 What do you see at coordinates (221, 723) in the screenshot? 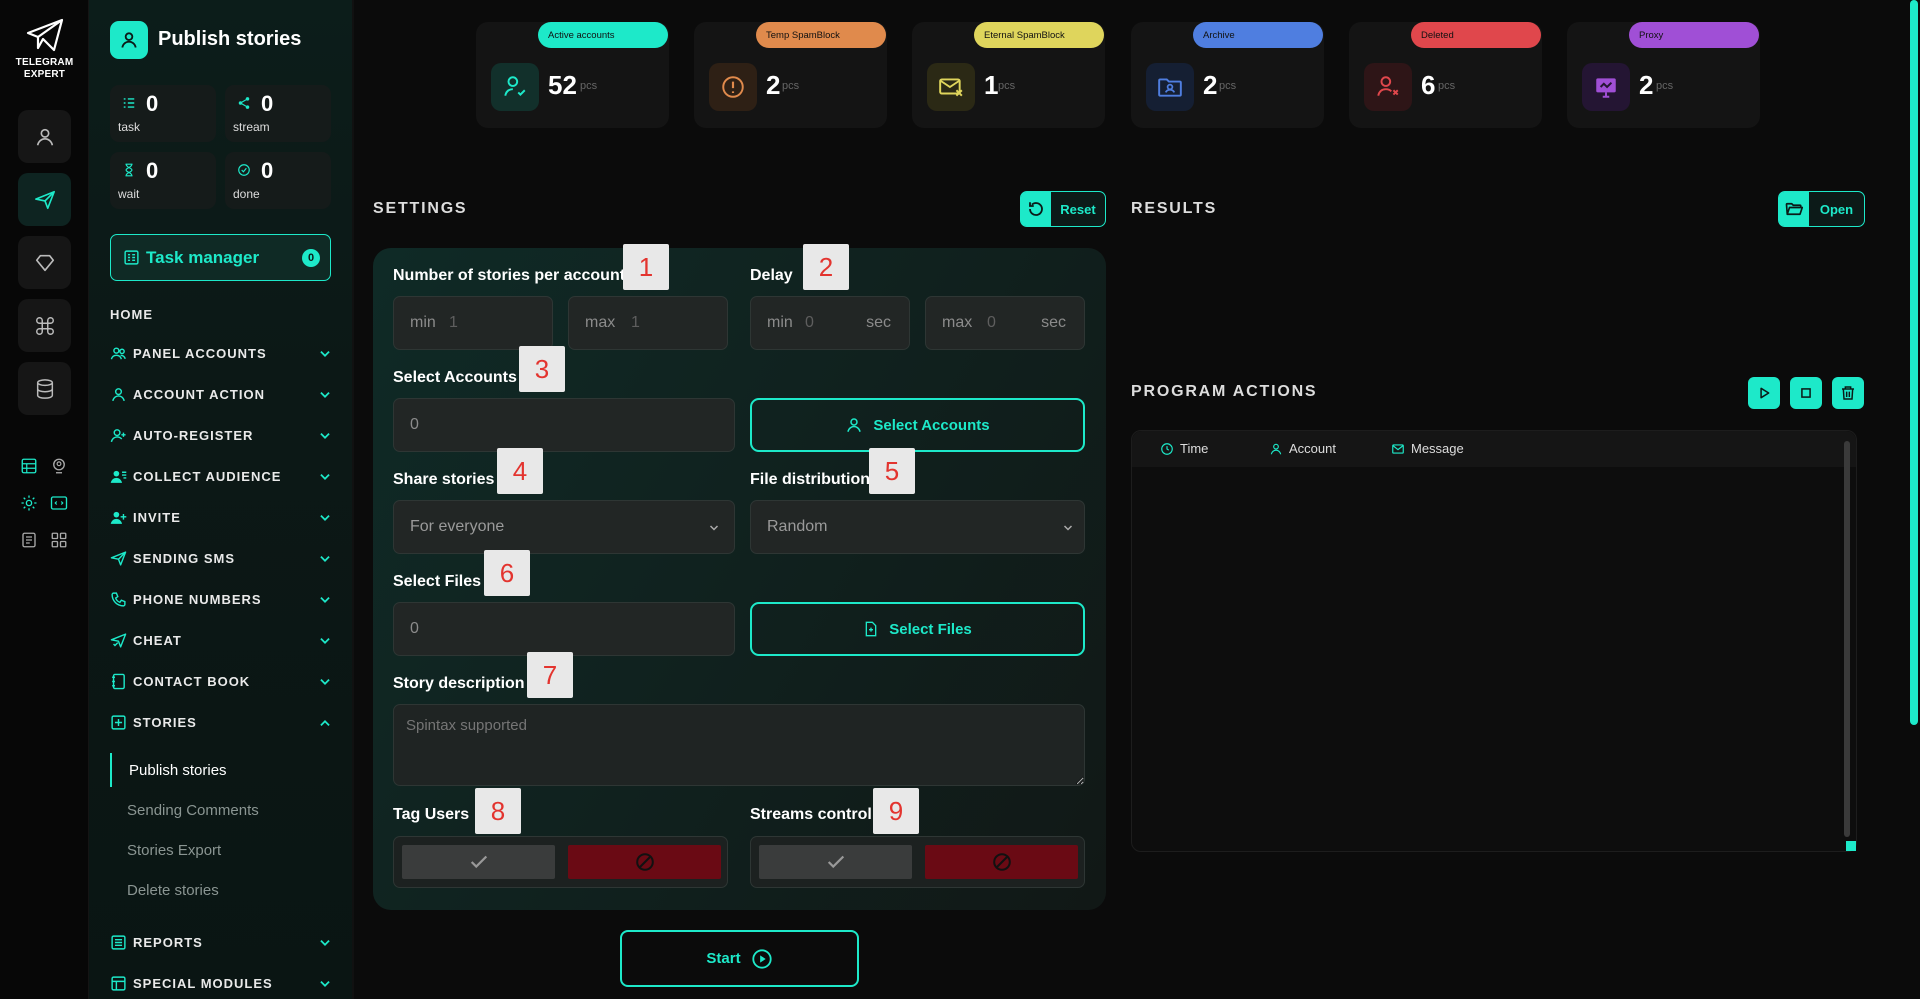
I see `nav-stories: STORIES` at bounding box center [221, 723].